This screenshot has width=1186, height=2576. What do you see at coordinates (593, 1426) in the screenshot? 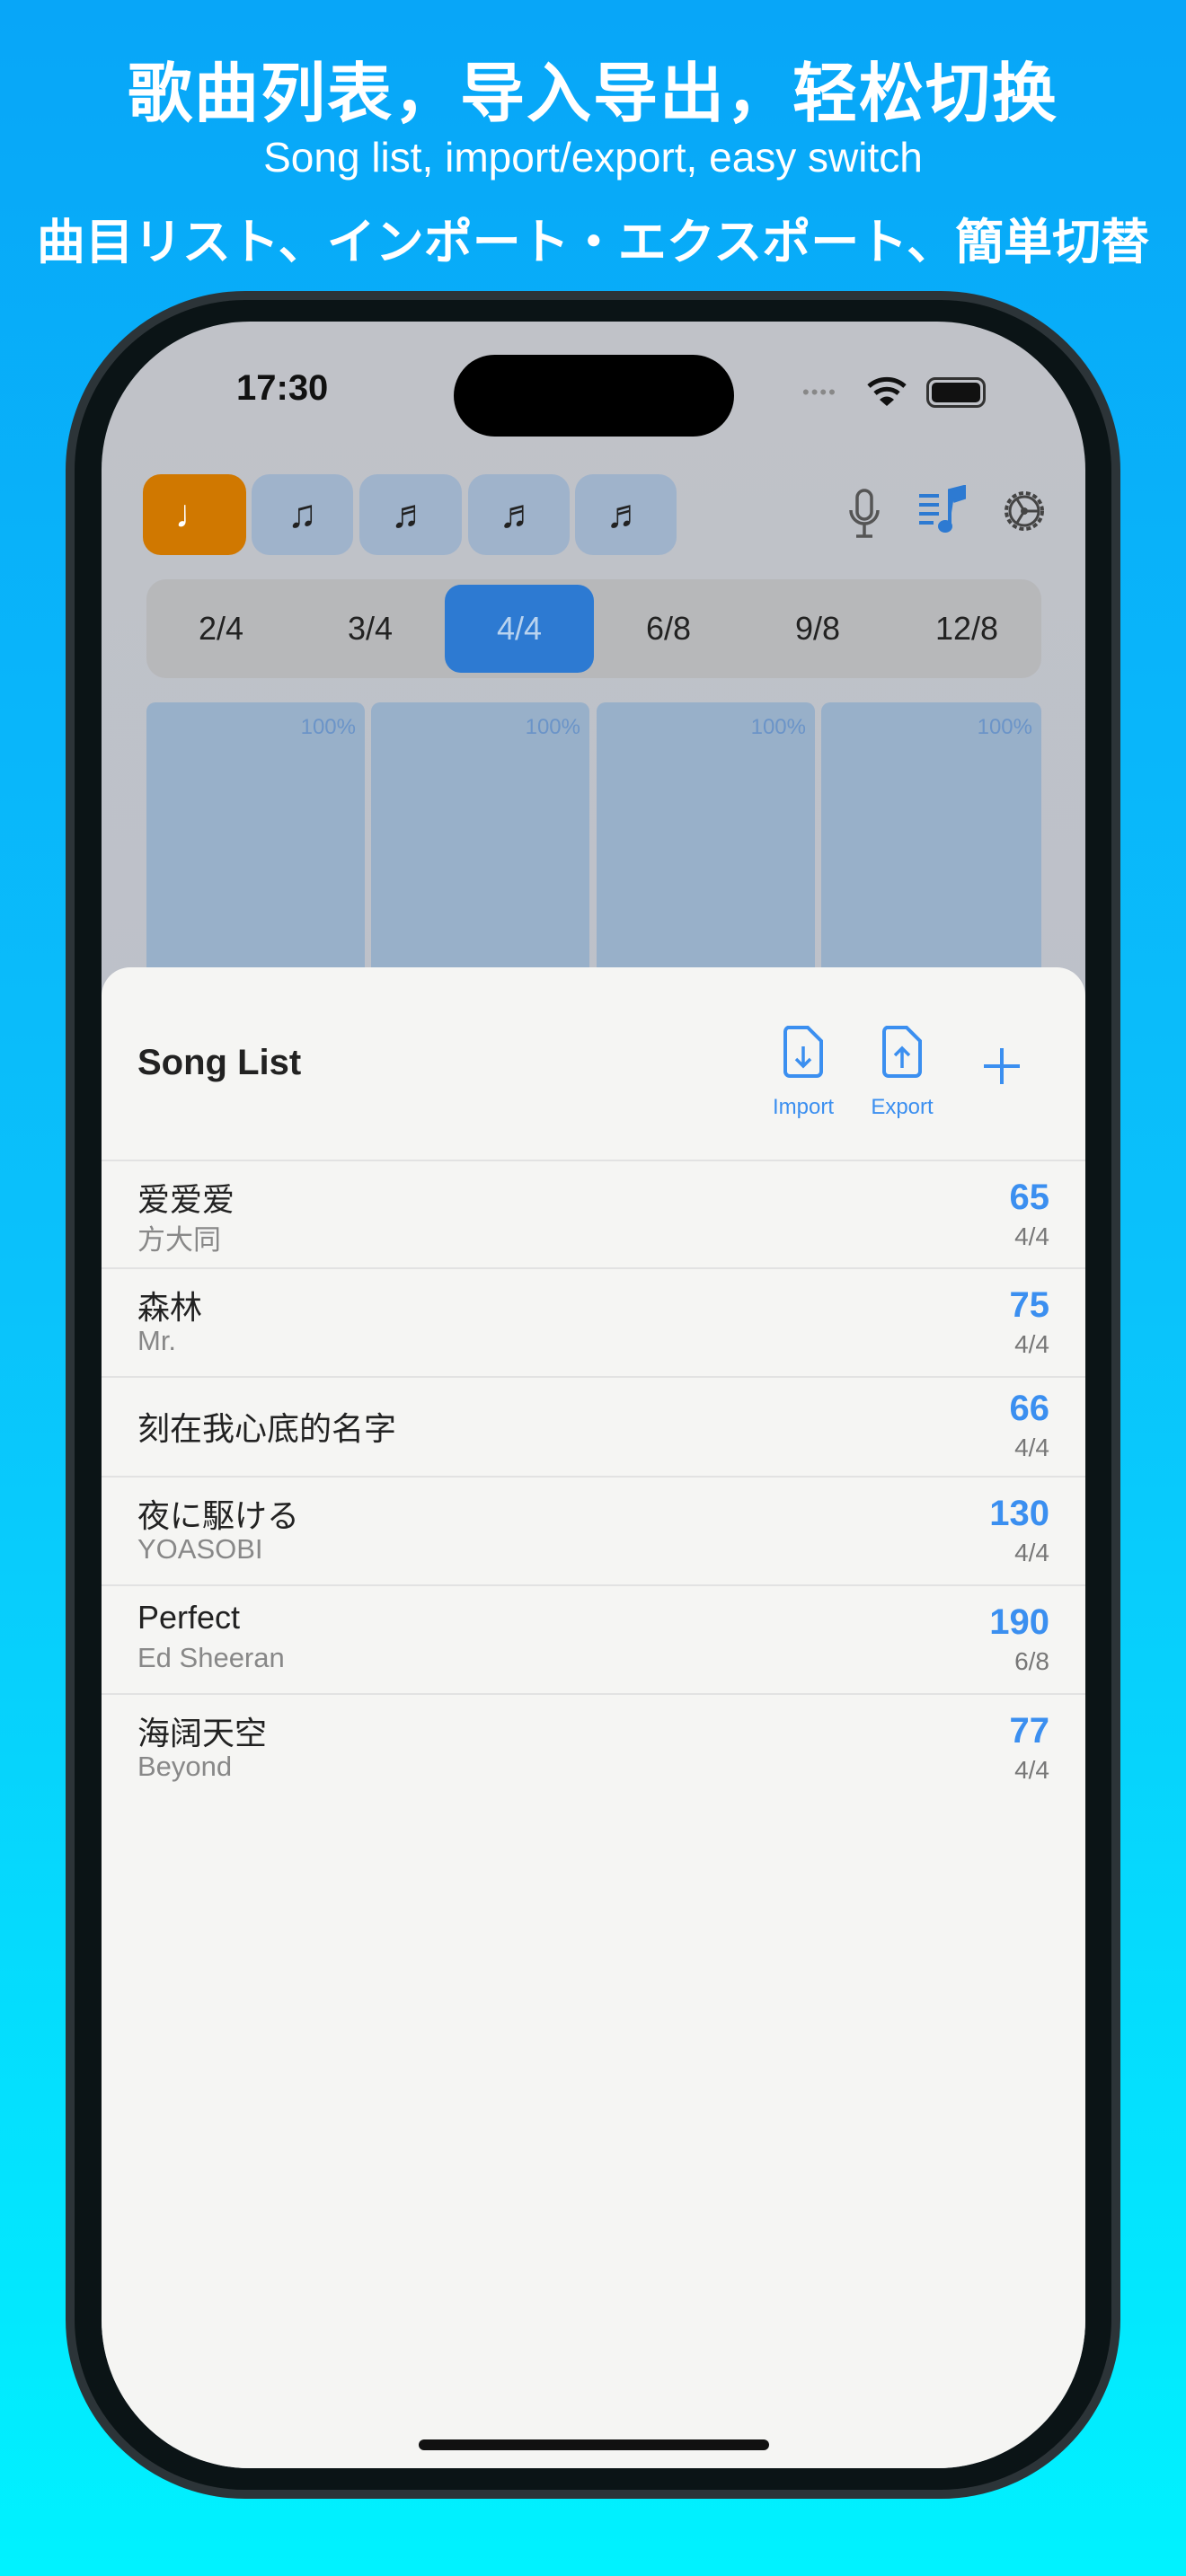
I see `song-row: 刻在我心底的名字 66 4/4` at bounding box center [593, 1426].